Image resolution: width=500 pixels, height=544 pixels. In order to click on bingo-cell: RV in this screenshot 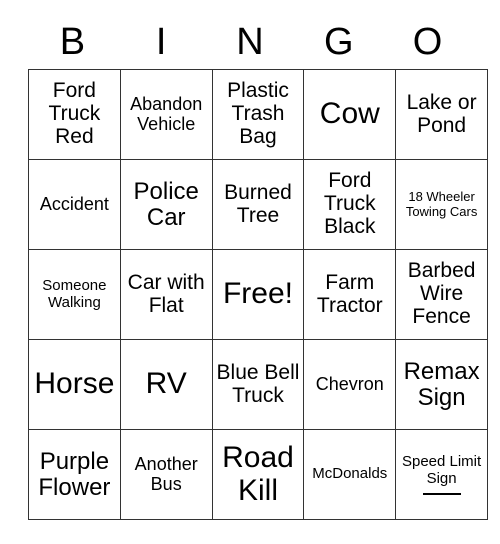, I will do `click(166, 384)`.